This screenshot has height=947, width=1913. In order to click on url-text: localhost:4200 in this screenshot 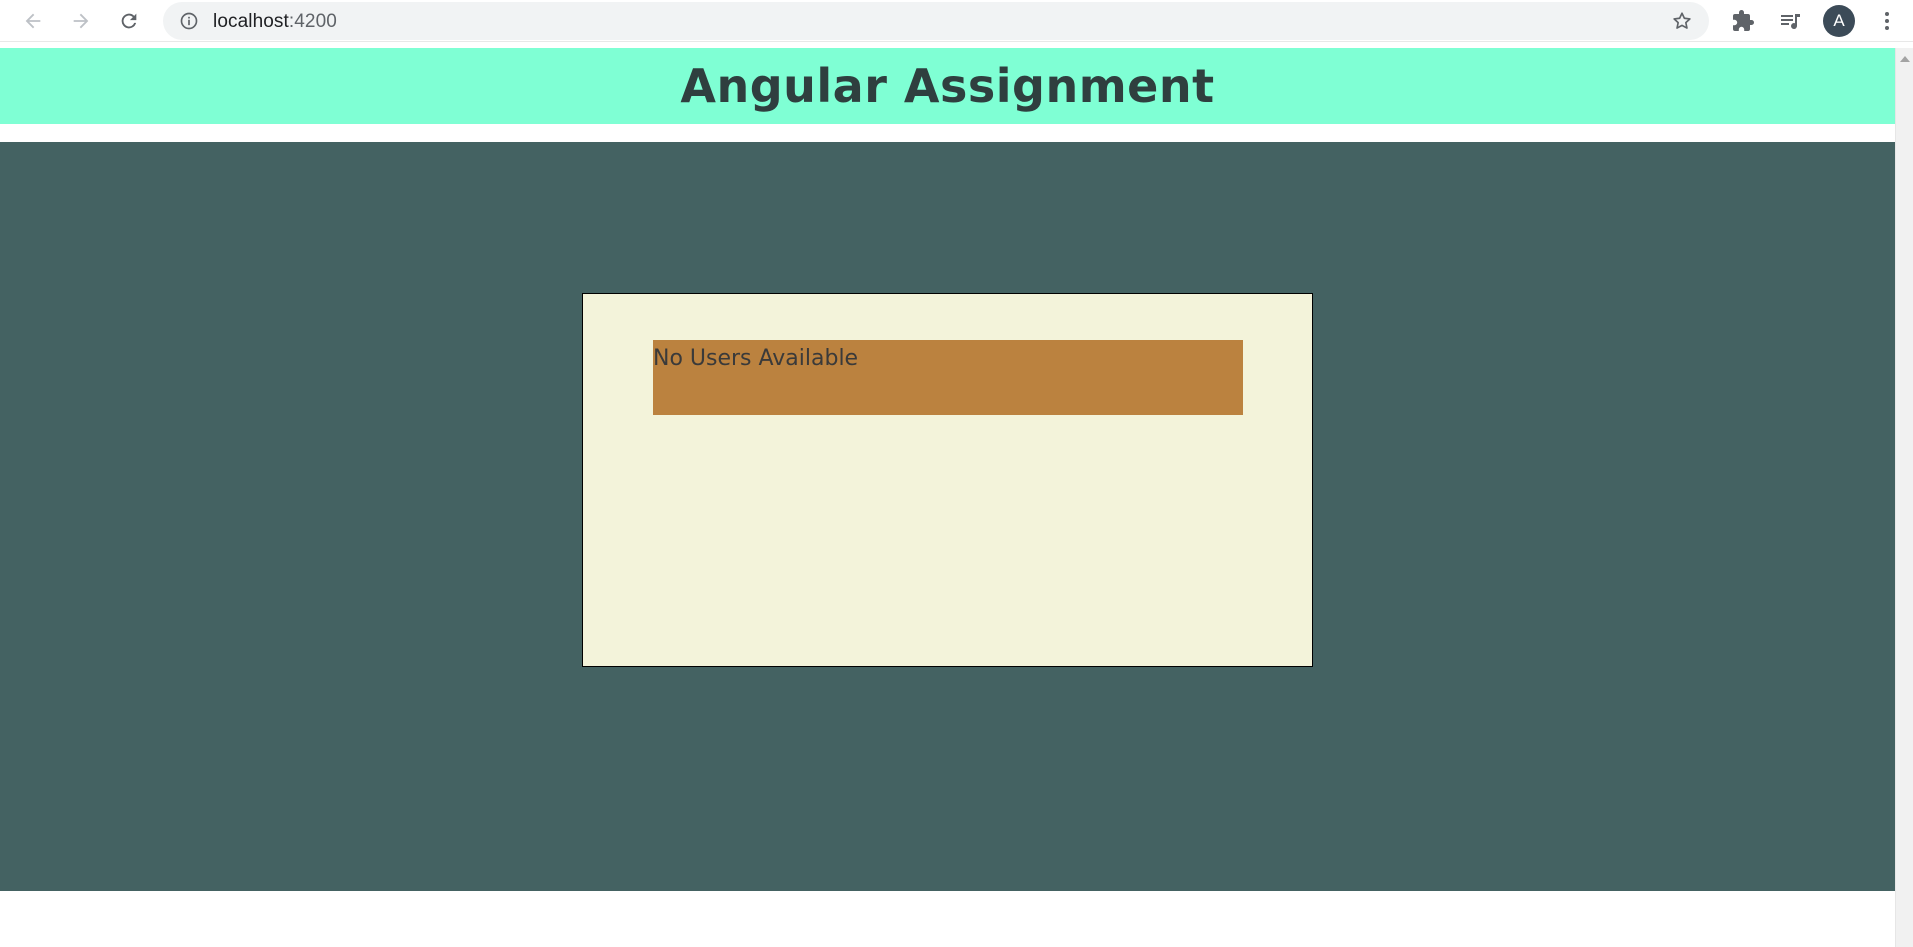, I will do `click(275, 22)`.